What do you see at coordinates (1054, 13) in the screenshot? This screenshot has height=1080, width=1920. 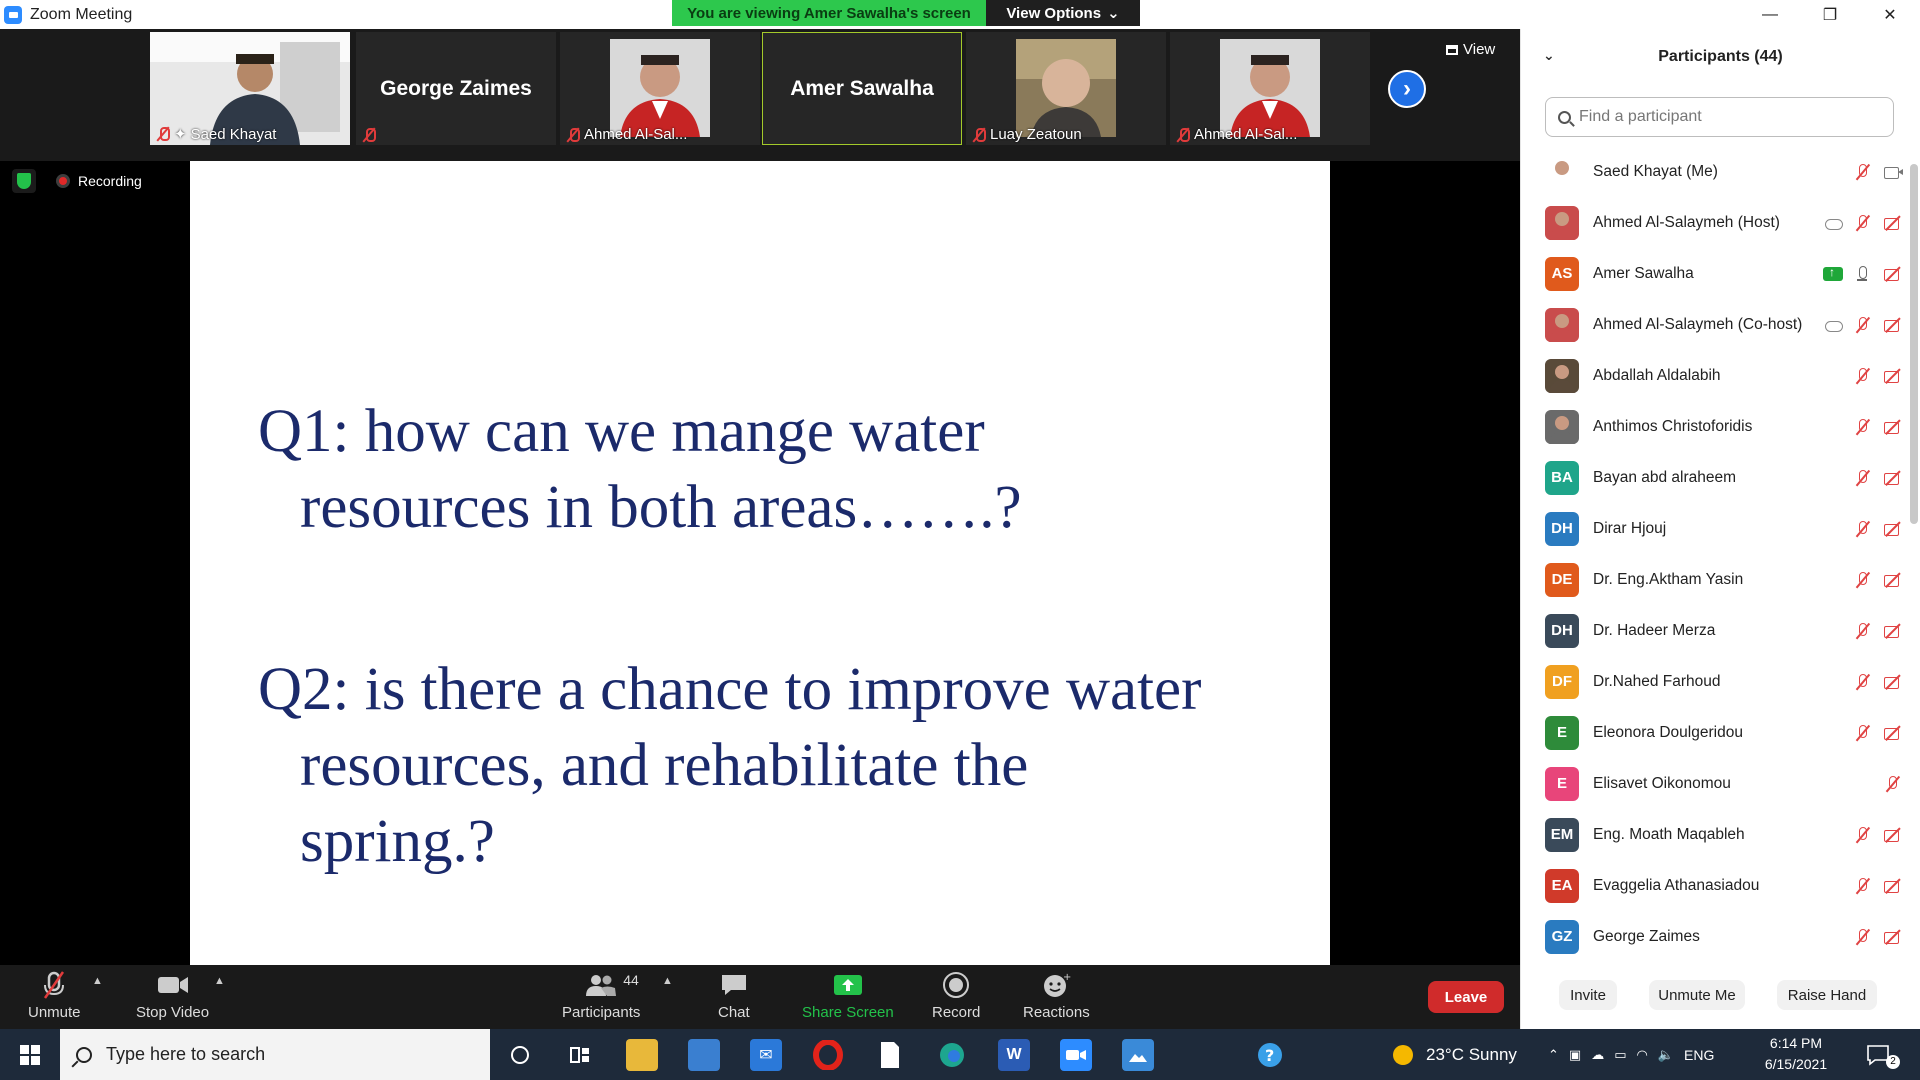 I see `view-options-label: View Options` at bounding box center [1054, 13].